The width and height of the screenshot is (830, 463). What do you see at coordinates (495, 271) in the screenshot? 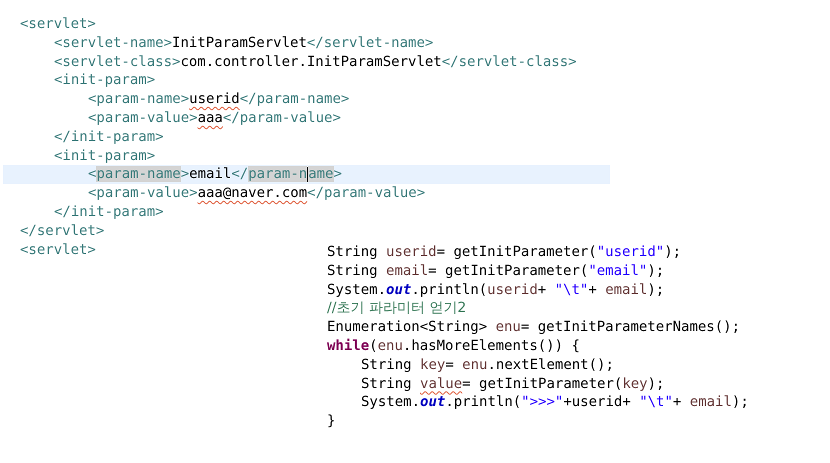
I see `code-line: String email= getInitParameter("email");` at bounding box center [495, 271].